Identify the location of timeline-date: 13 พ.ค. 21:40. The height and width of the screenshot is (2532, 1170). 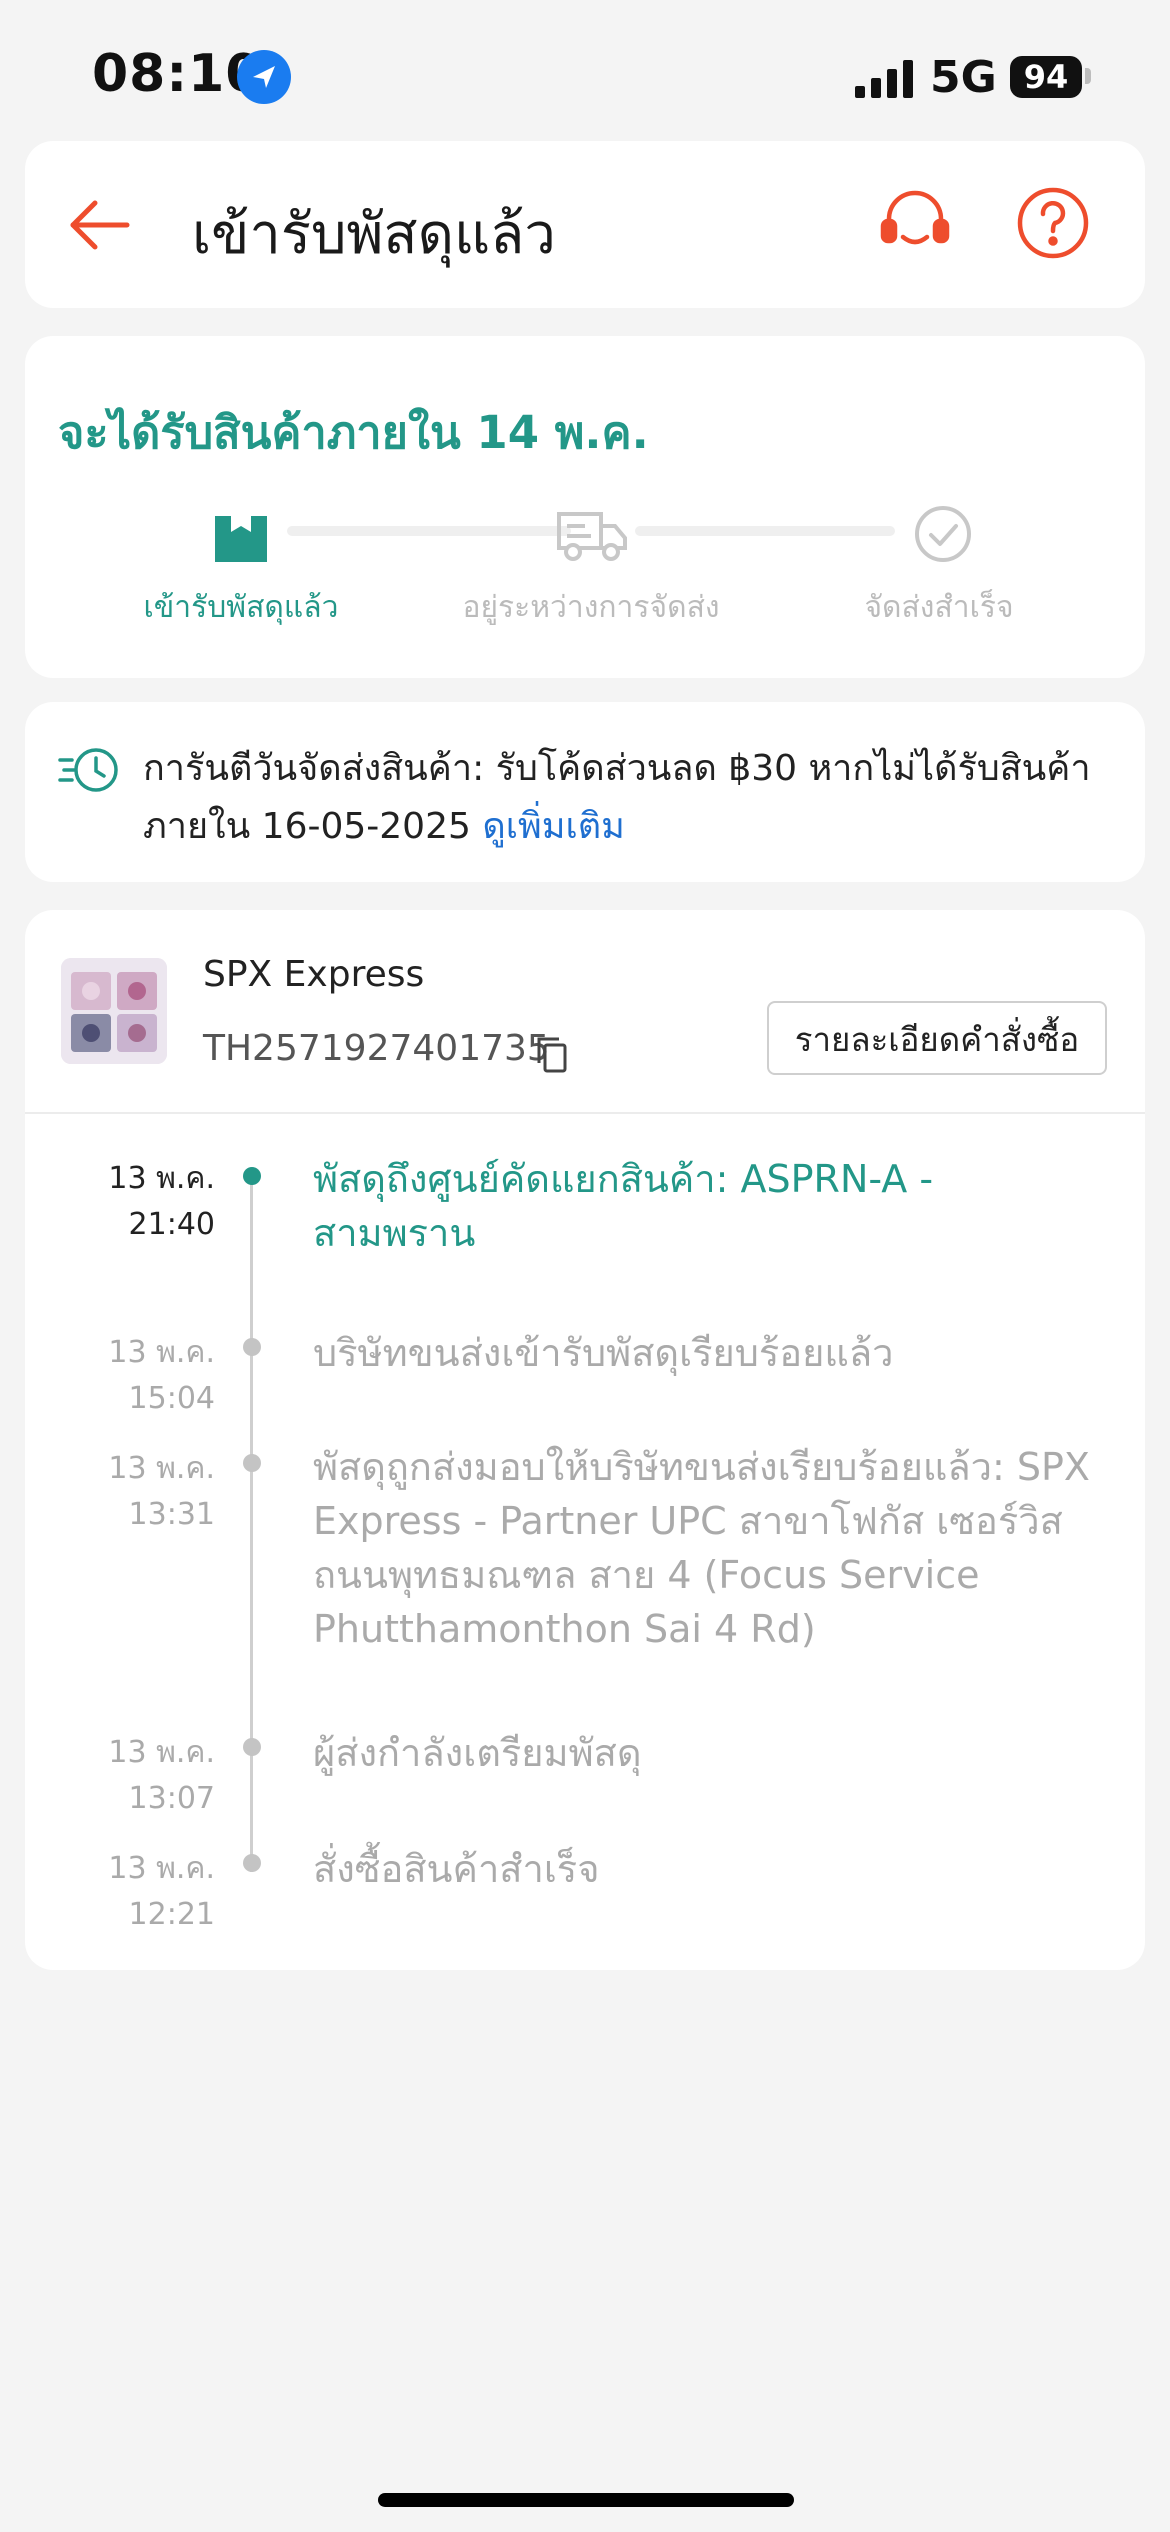
(140, 1202).